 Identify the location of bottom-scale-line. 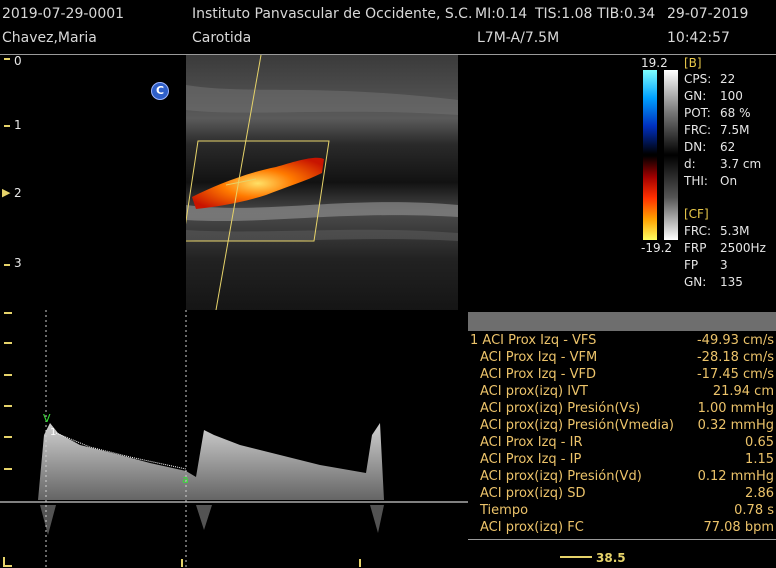
(576, 557).